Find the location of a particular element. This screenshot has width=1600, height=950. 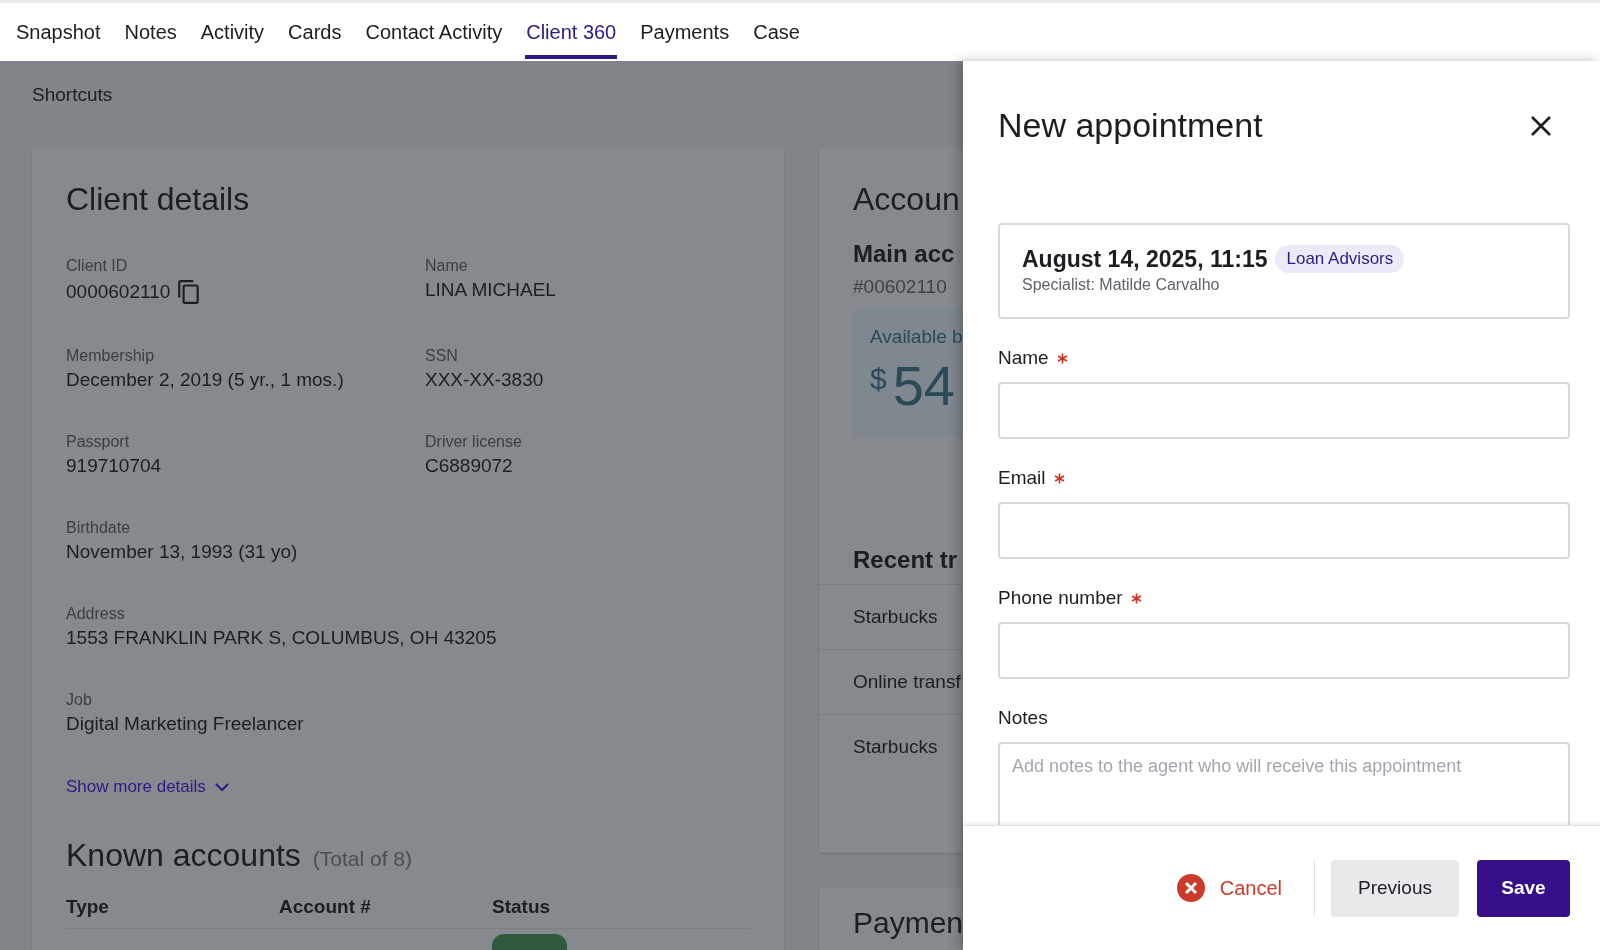

field-label: Client ID is located at coordinates (97, 266).